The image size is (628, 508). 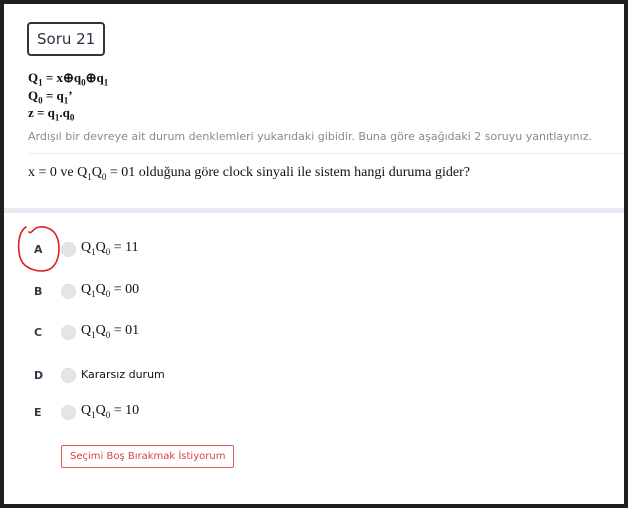 What do you see at coordinates (314, 210) in the screenshot?
I see `section-divider-band` at bounding box center [314, 210].